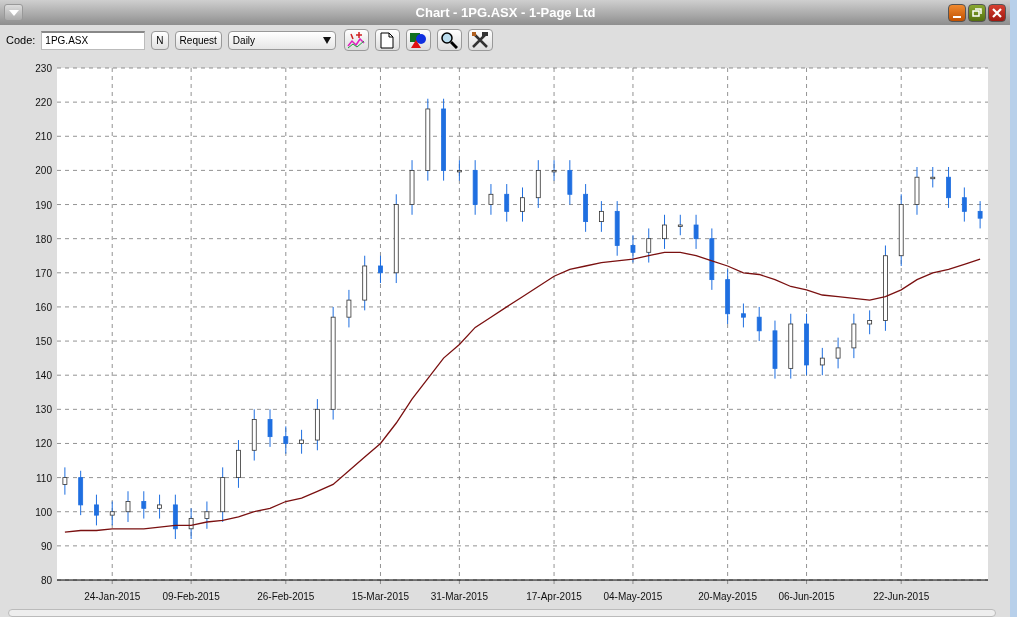 This screenshot has width=1017, height=617. What do you see at coordinates (43, 171) in the screenshot?
I see `y-axis-label: 200` at bounding box center [43, 171].